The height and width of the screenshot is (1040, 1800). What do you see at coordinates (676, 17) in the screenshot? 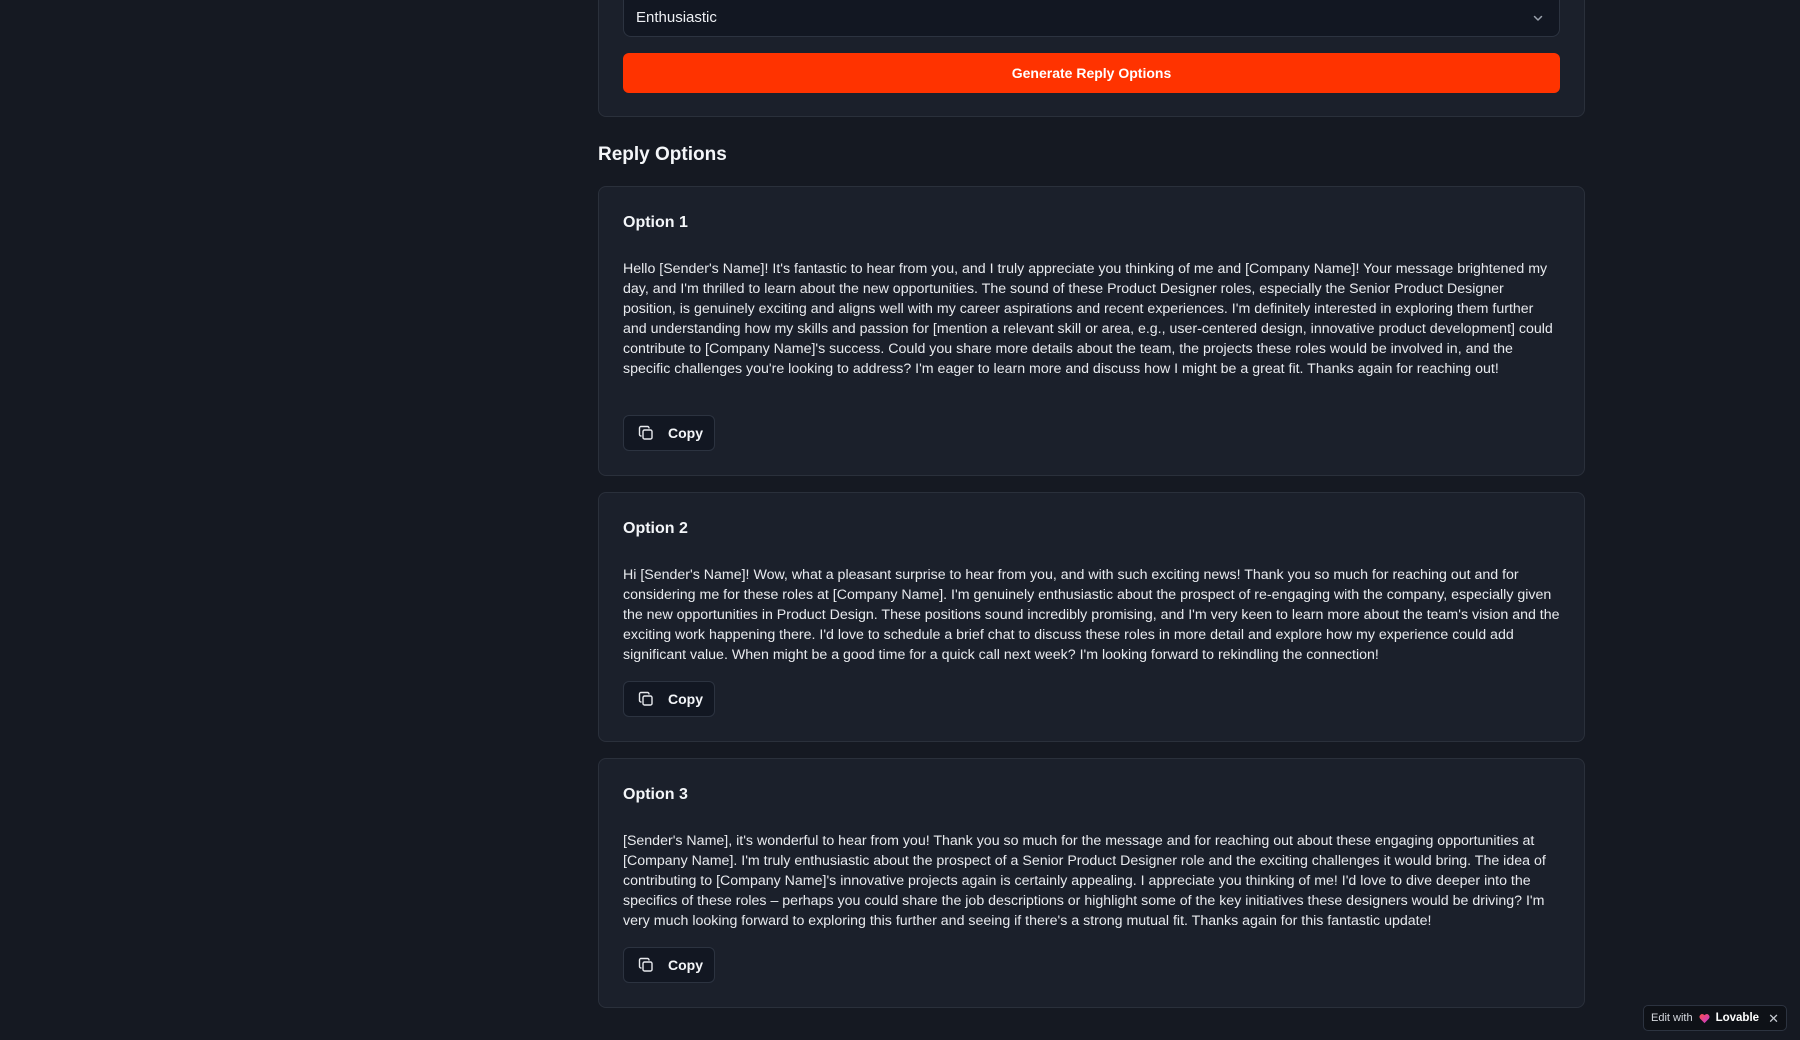
I see `tone-select-value: Enthusiastic` at bounding box center [676, 17].